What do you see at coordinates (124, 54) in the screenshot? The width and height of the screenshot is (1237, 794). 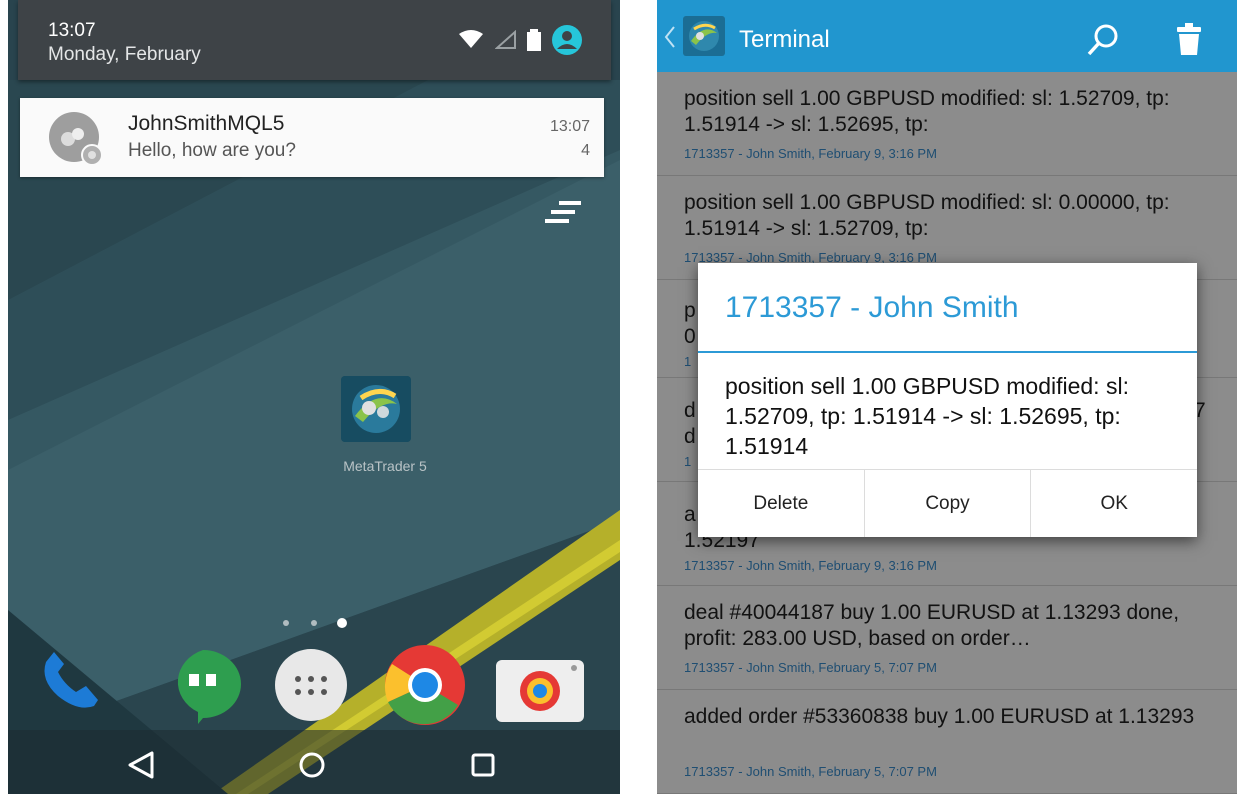 I see `date-label: Monday, February` at bounding box center [124, 54].